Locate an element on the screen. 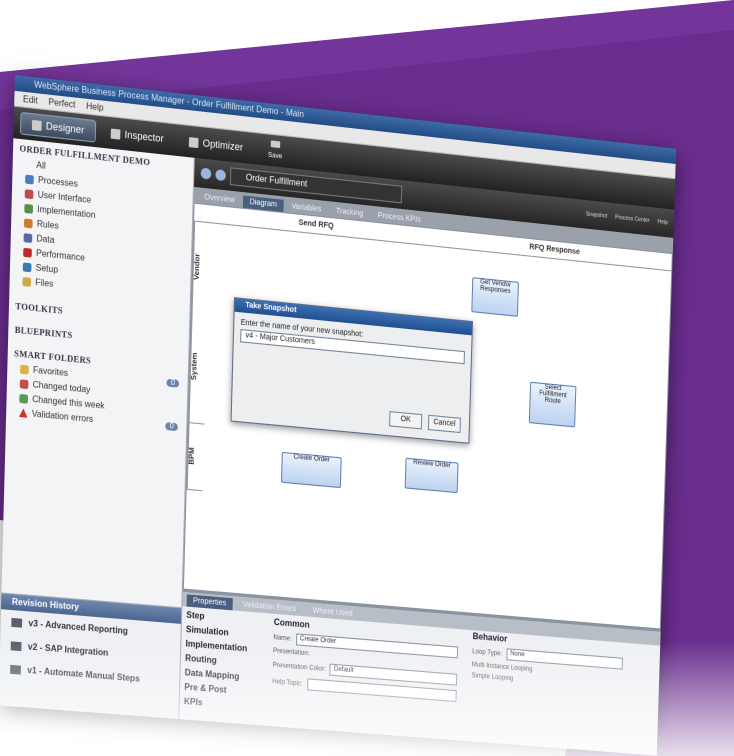 The height and width of the screenshot is (756, 734). inspector-label: Inspector is located at coordinates (144, 136).